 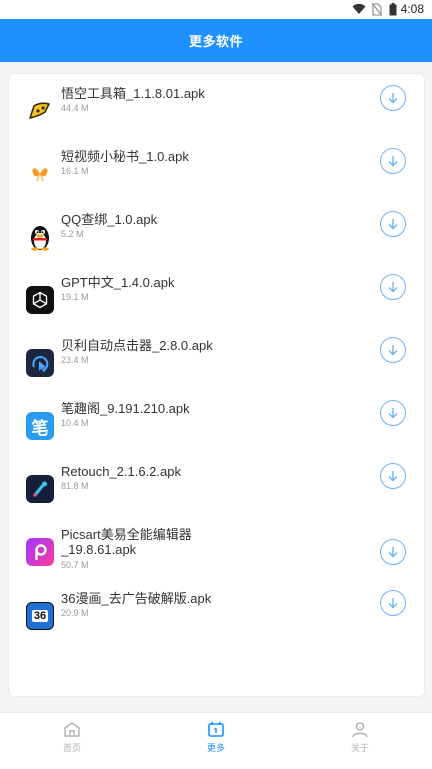 I want to click on nav-label-about: 关于, so click(x=359, y=748).